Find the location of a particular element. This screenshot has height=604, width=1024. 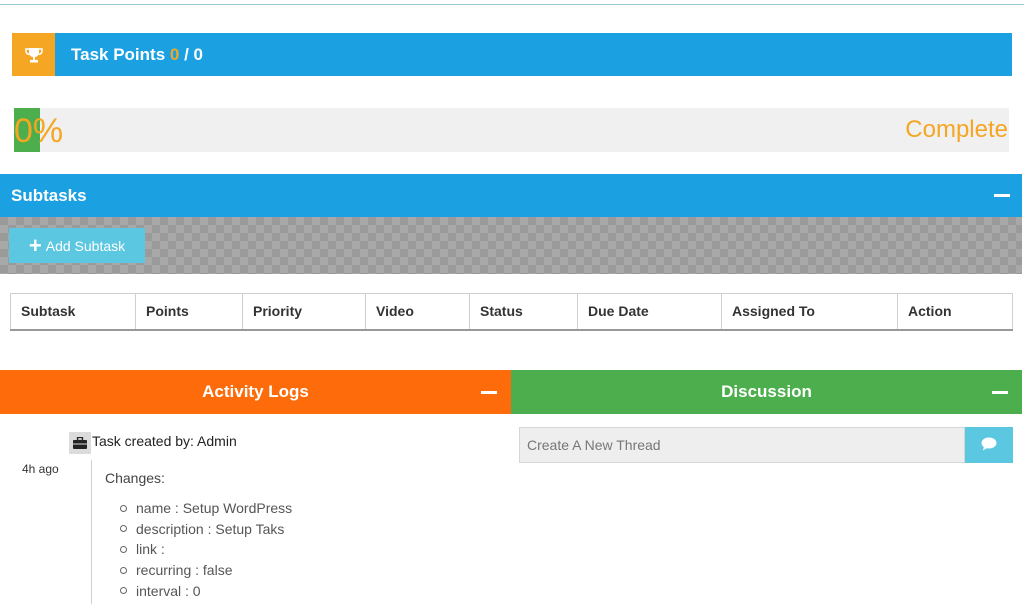

log-entry-time: 4h ago is located at coordinates (40, 469).